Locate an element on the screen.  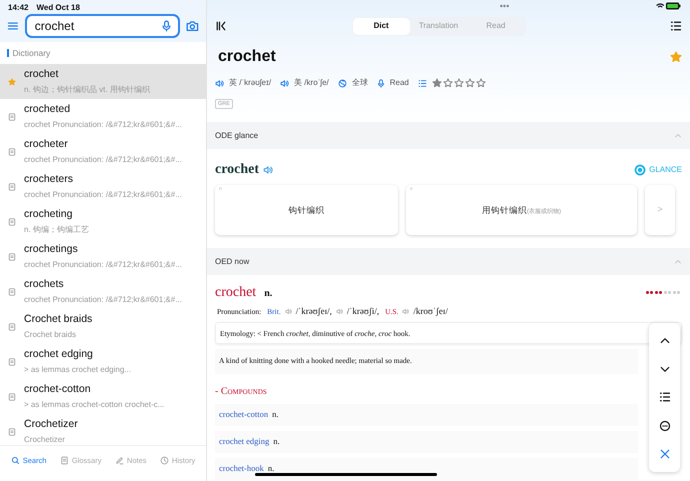
section-heading: - Compounds is located at coordinates (241, 391).